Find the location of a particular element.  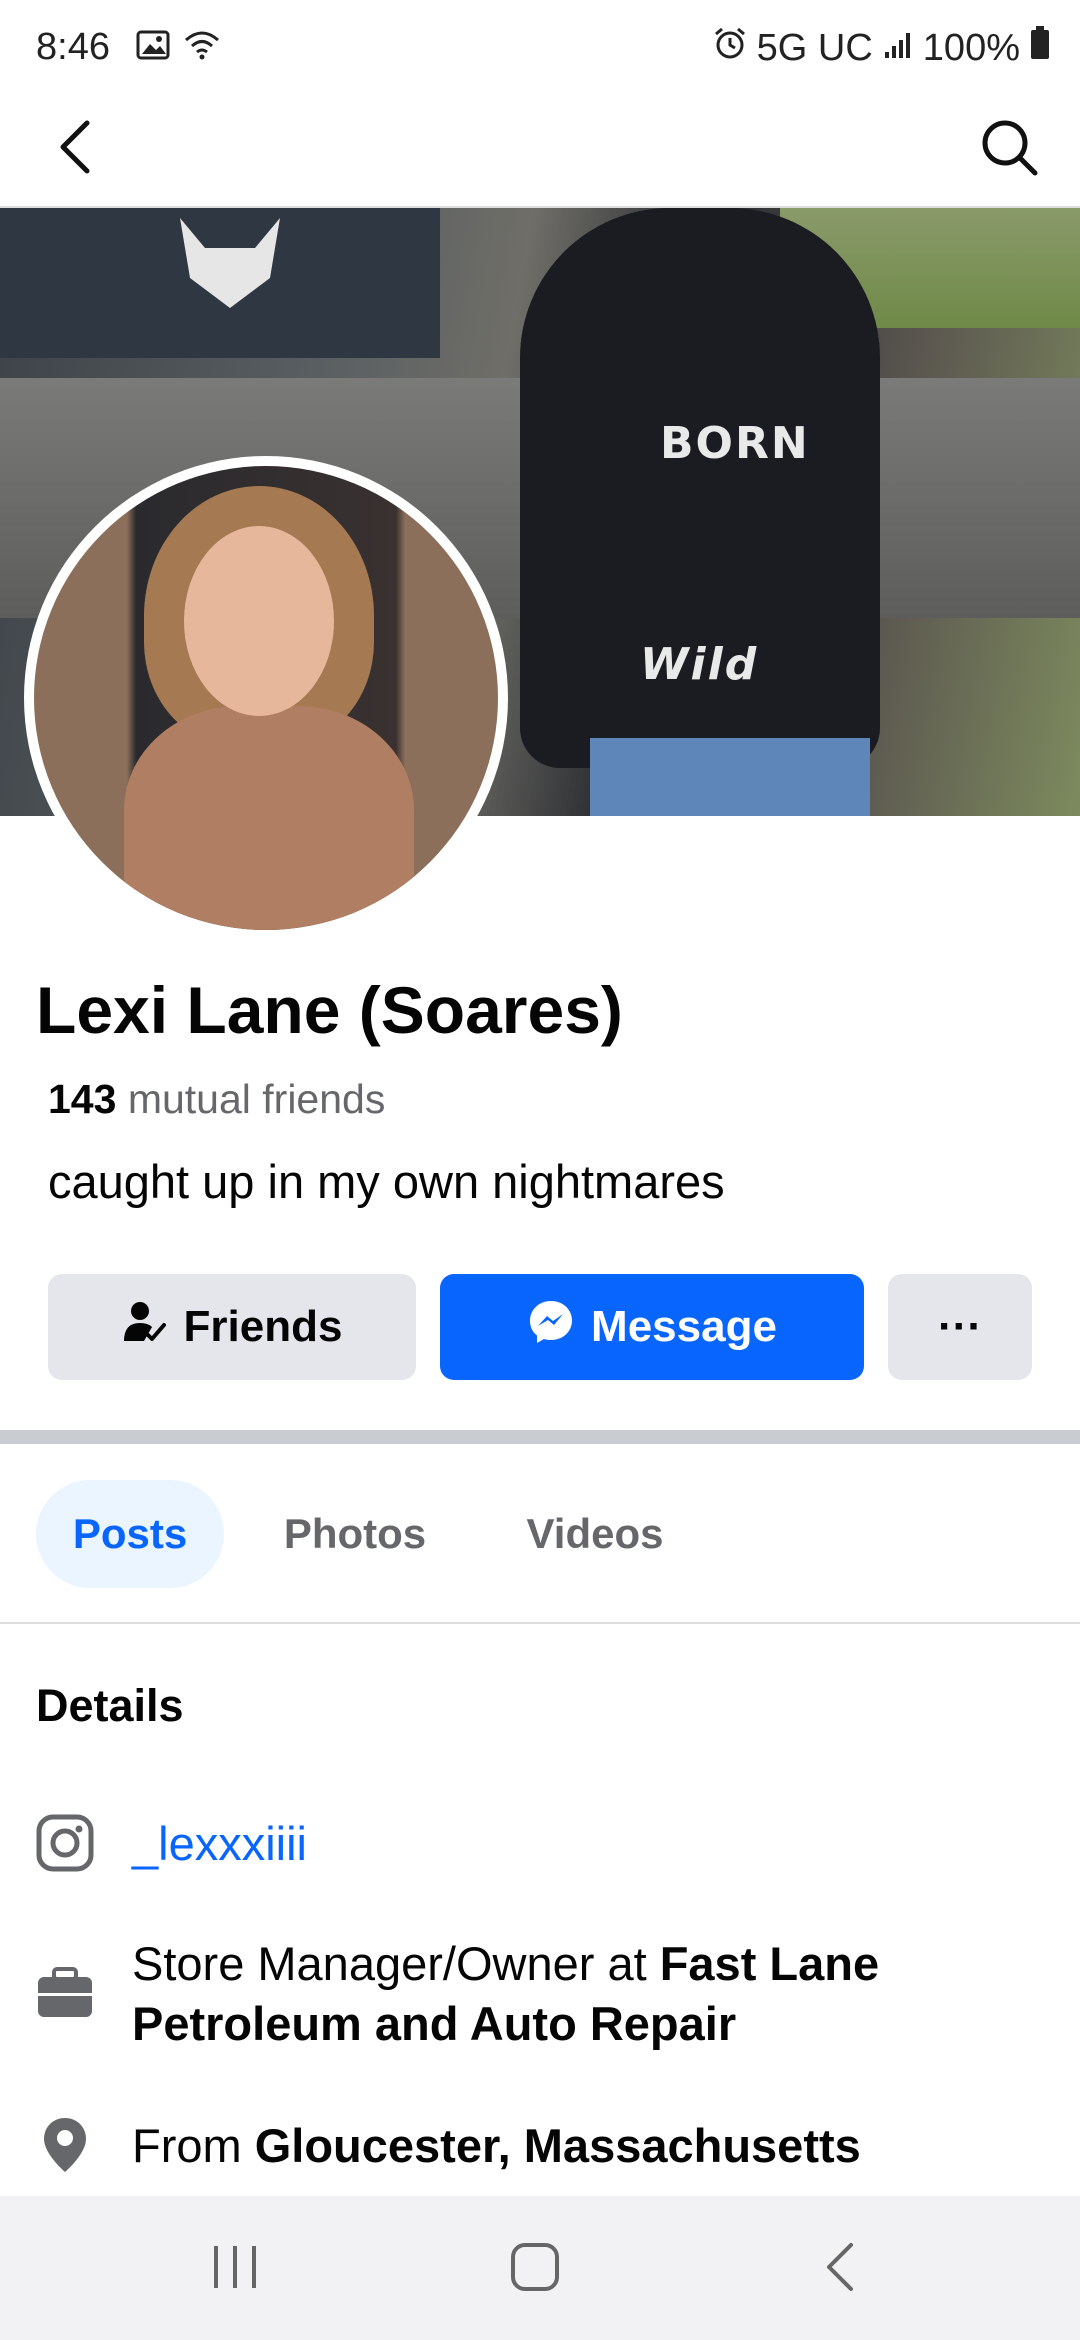

profile-tabs: Posts Photos Videos is located at coordinates (540, 1534).